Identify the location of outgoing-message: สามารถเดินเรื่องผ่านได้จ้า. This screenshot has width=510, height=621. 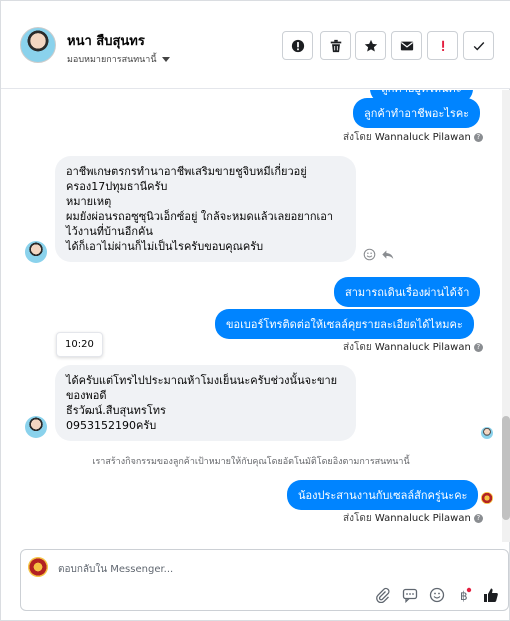
(407, 292).